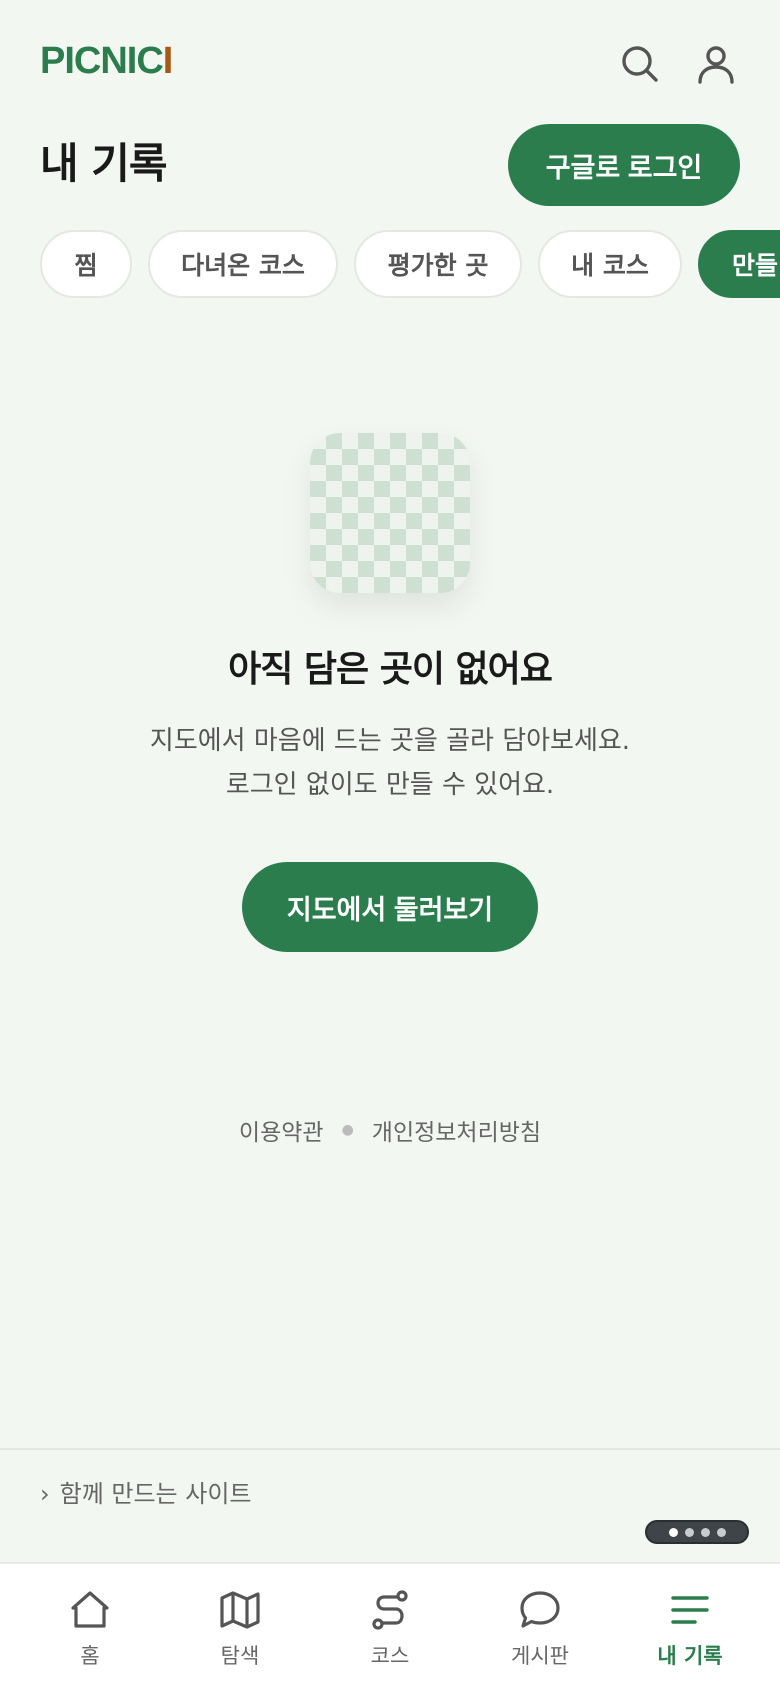  Describe the element at coordinates (390, 1610) in the screenshot. I see `route-icon` at that location.